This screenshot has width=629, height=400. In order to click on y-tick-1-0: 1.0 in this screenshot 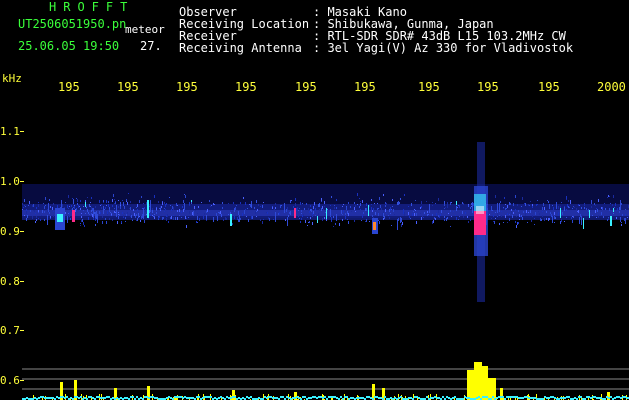, I will do `click(10, 181)`.